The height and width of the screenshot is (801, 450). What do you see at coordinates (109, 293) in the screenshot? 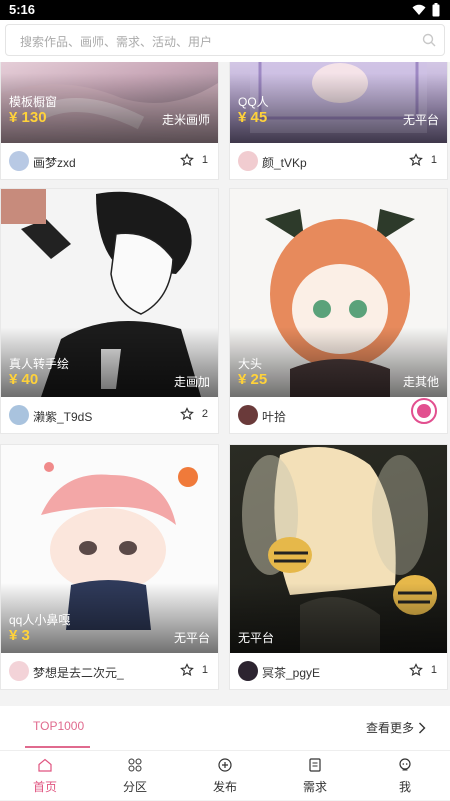
I see `work-thumbnail: 真人转手绘 ¥ 40 走画加` at bounding box center [109, 293].